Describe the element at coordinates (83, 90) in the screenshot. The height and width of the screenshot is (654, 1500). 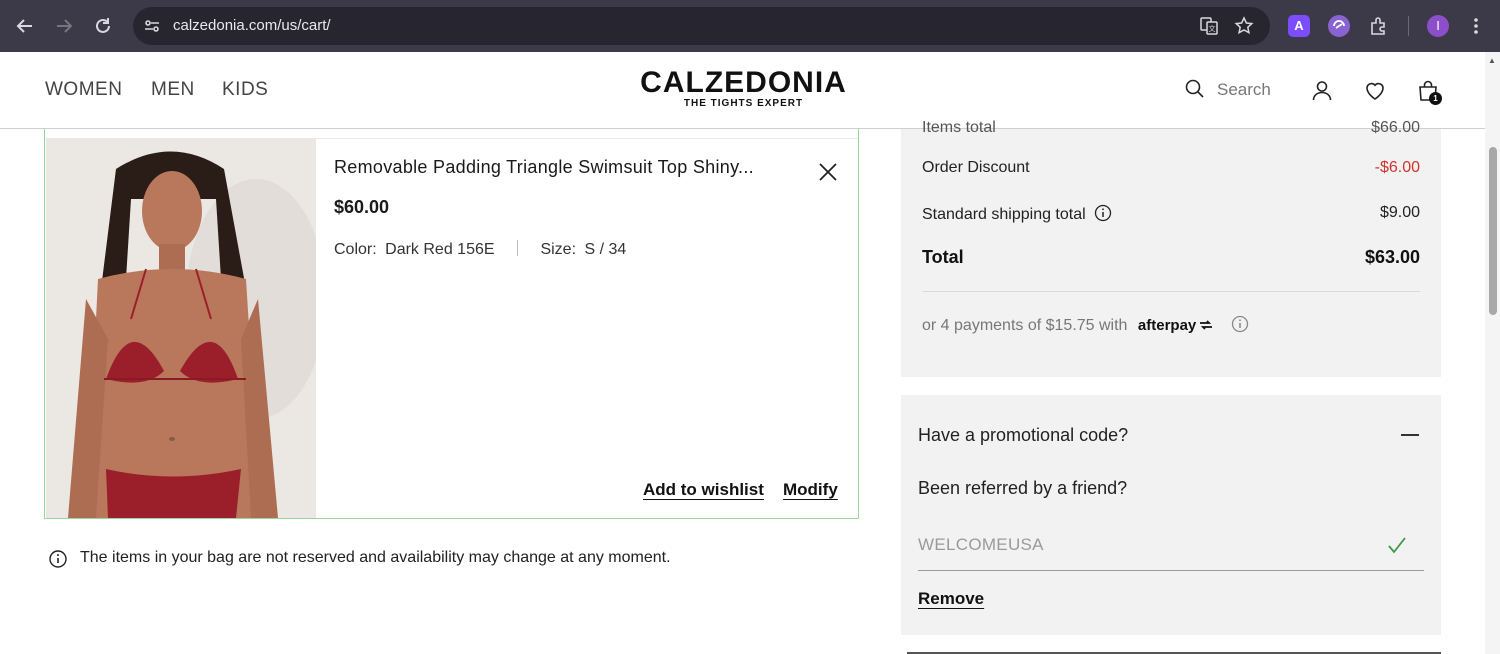
I see `nav-women: WOMEN` at that location.